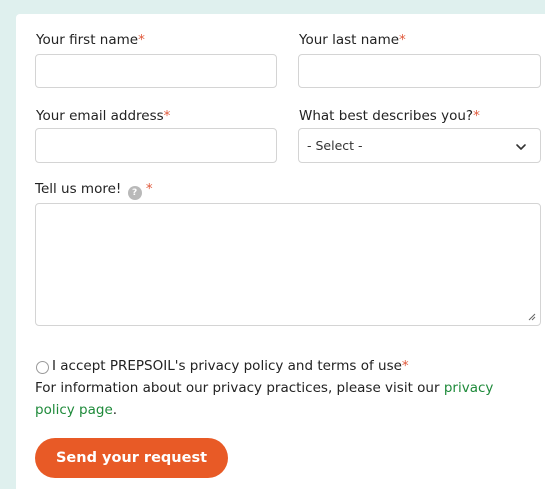 The width and height of the screenshot is (545, 489). What do you see at coordinates (335, 145) in the screenshot?
I see `describe-select-value: - Select -` at bounding box center [335, 145].